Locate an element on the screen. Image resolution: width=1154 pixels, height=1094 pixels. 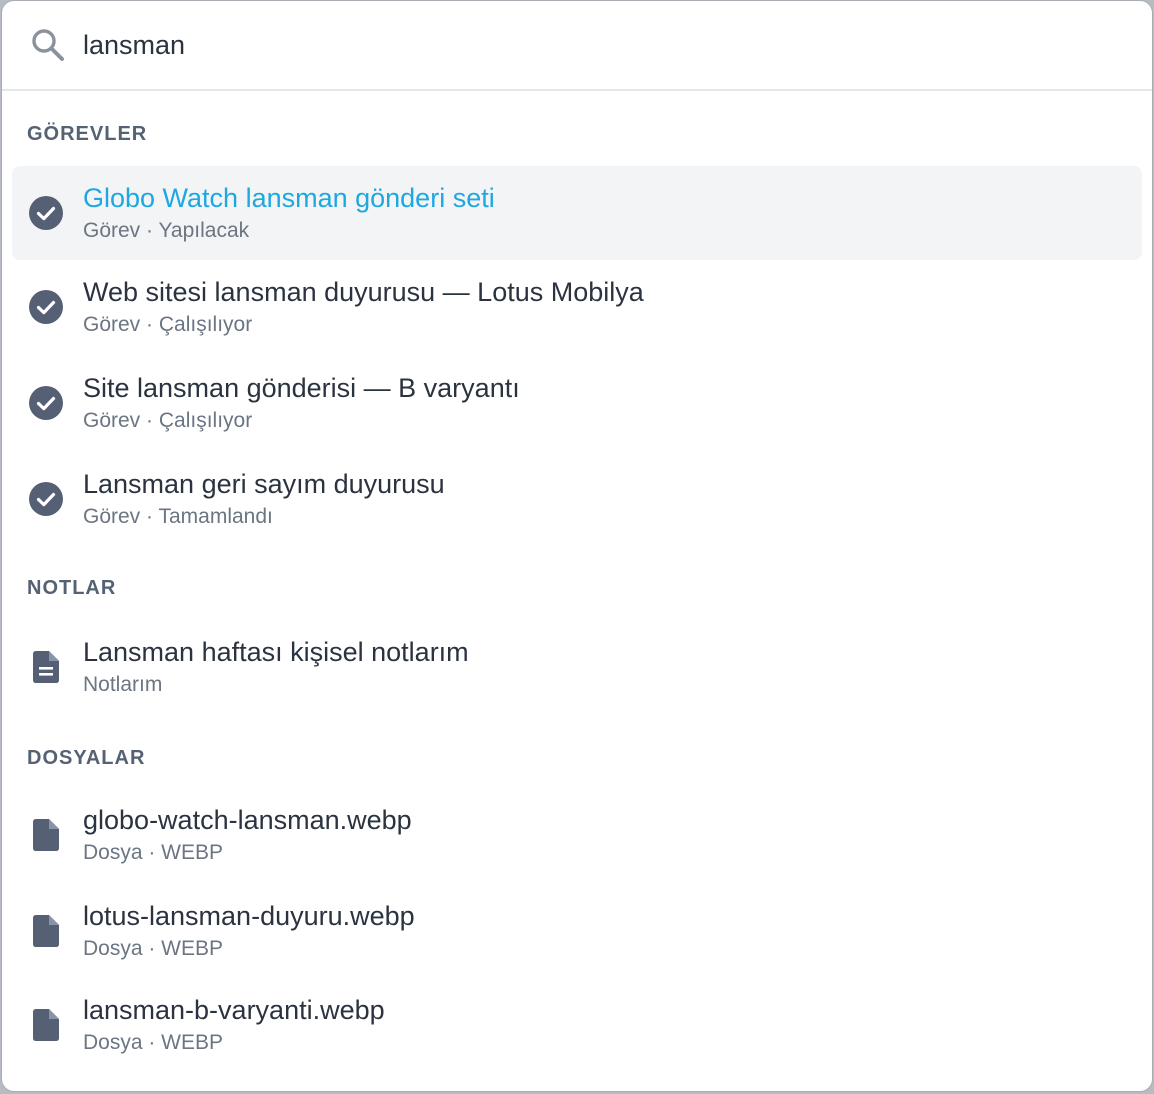
result-subtitle: Görev · Yapılacak is located at coordinates (166, 230).